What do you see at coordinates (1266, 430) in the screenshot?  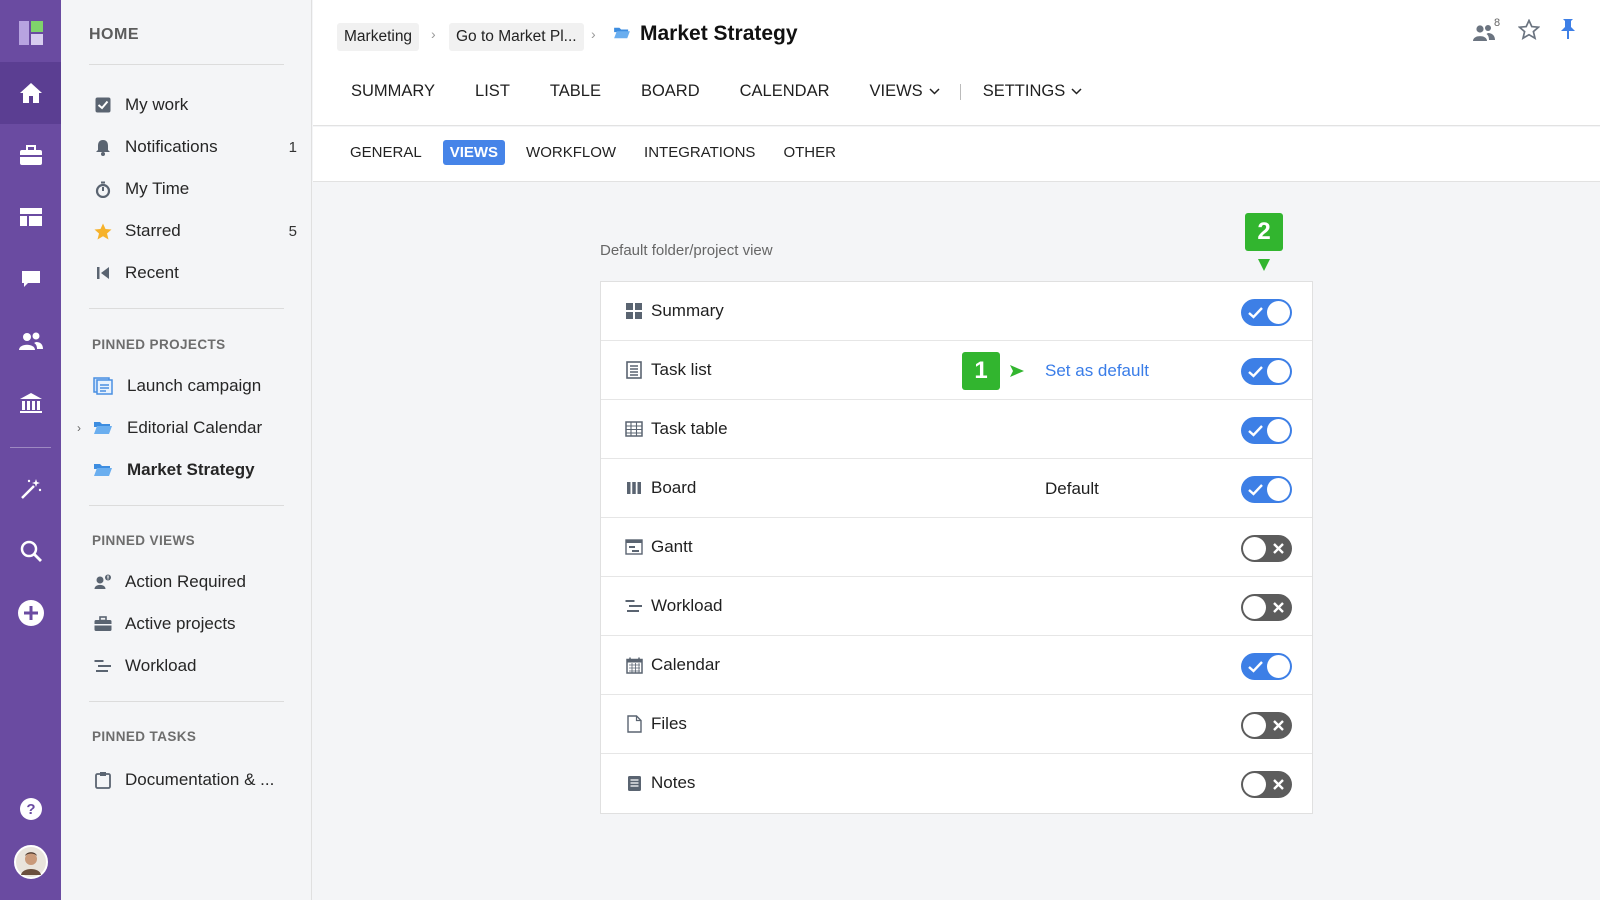 I see `view-toggle-task-table` at bounding box center [1266, 430].